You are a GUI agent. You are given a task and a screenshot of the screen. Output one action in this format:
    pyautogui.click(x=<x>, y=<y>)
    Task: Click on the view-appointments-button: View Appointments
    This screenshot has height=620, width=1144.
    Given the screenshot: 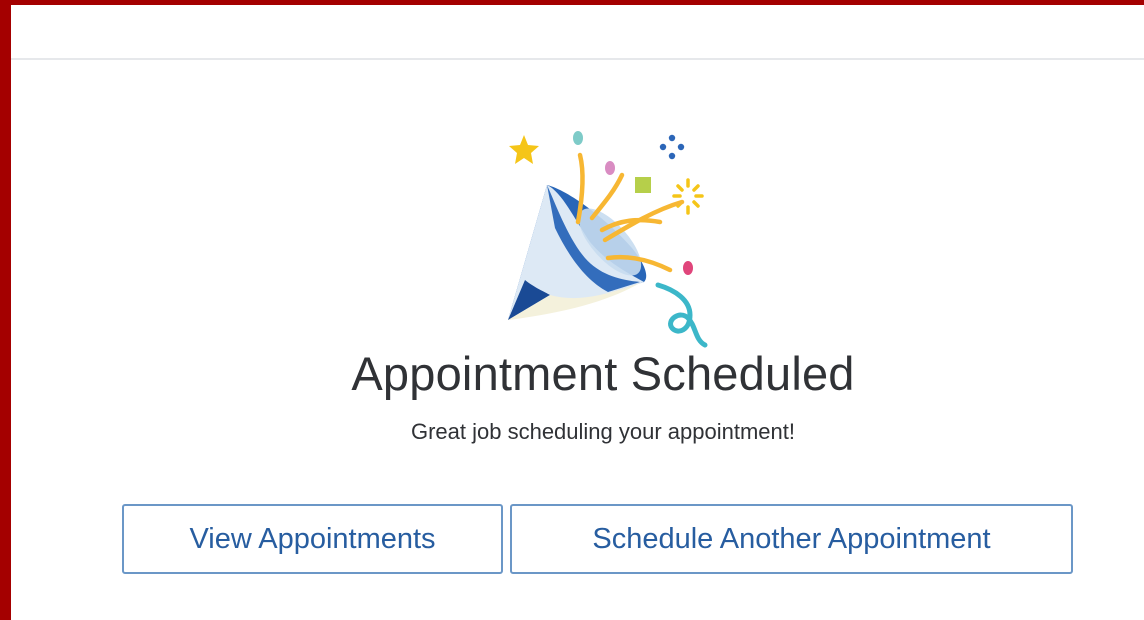 What is the action you would take?
    pyautogui.click(x=312, y=539)
    